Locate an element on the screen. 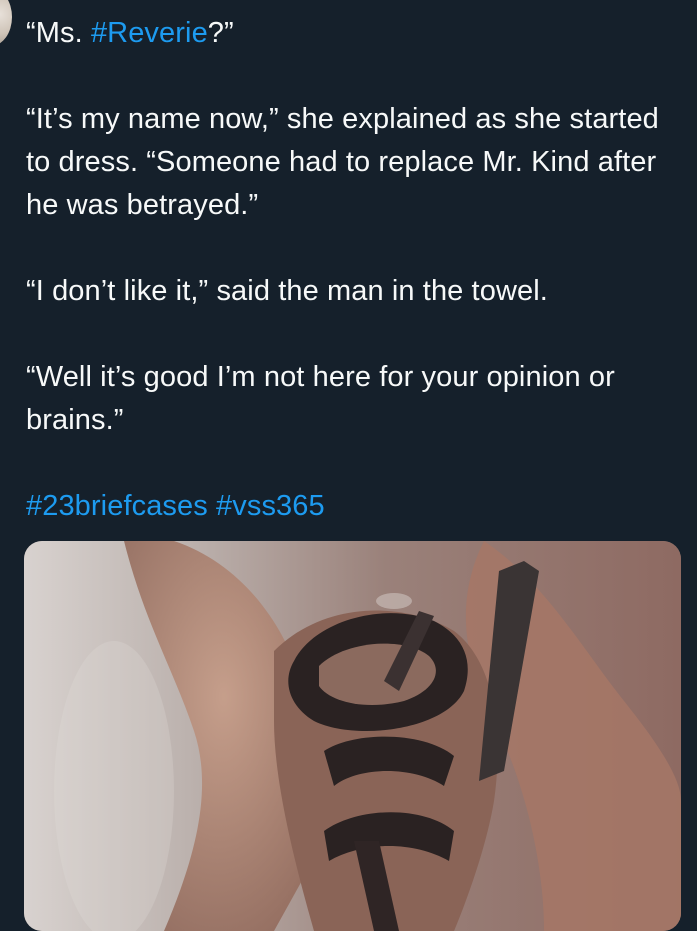 The width and height of the screenshot is (697, 931). hashtag-link-23briefcases: #23briefcases is located at coordinates (117, 506).